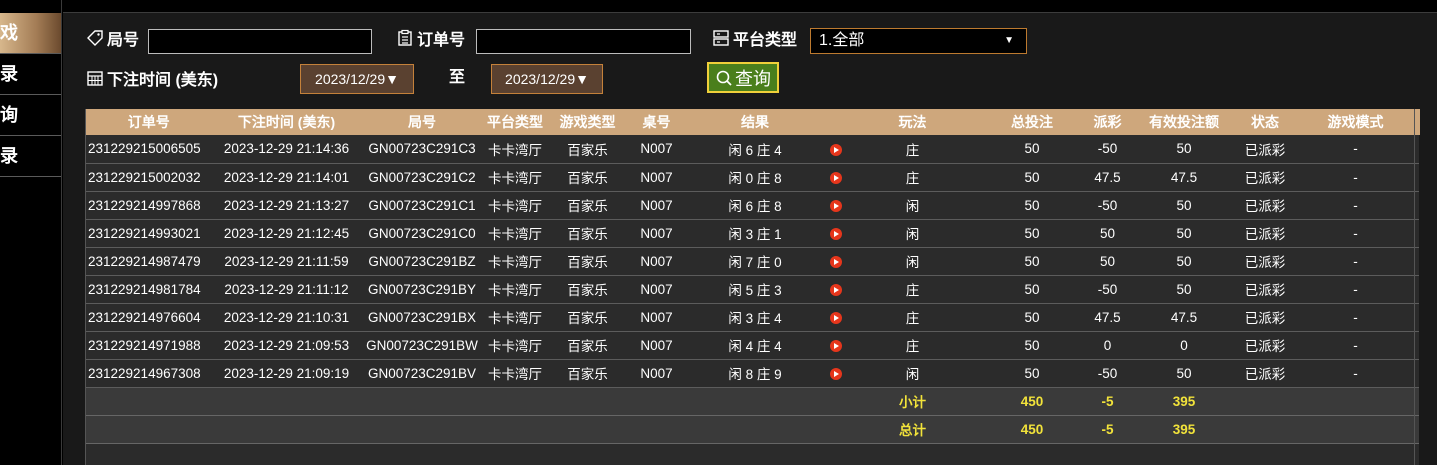 The image size is (1437, 465). What do you see at coordinates (422, 233) in the screenshot?
I see `round-id-cell: GN00723C291C0` at bounding box center [422, 233].